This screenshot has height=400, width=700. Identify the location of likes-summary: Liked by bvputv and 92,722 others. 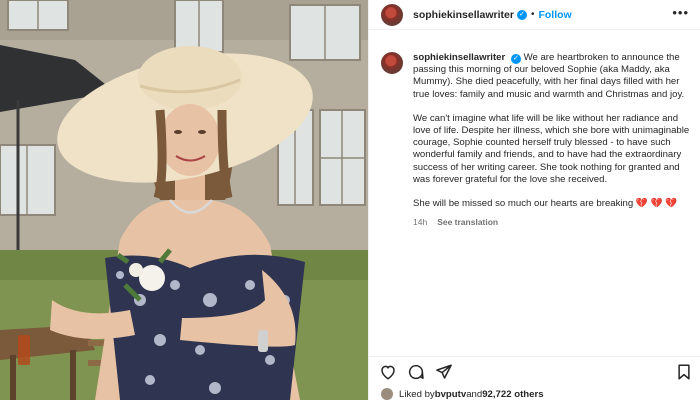
(462, 394).